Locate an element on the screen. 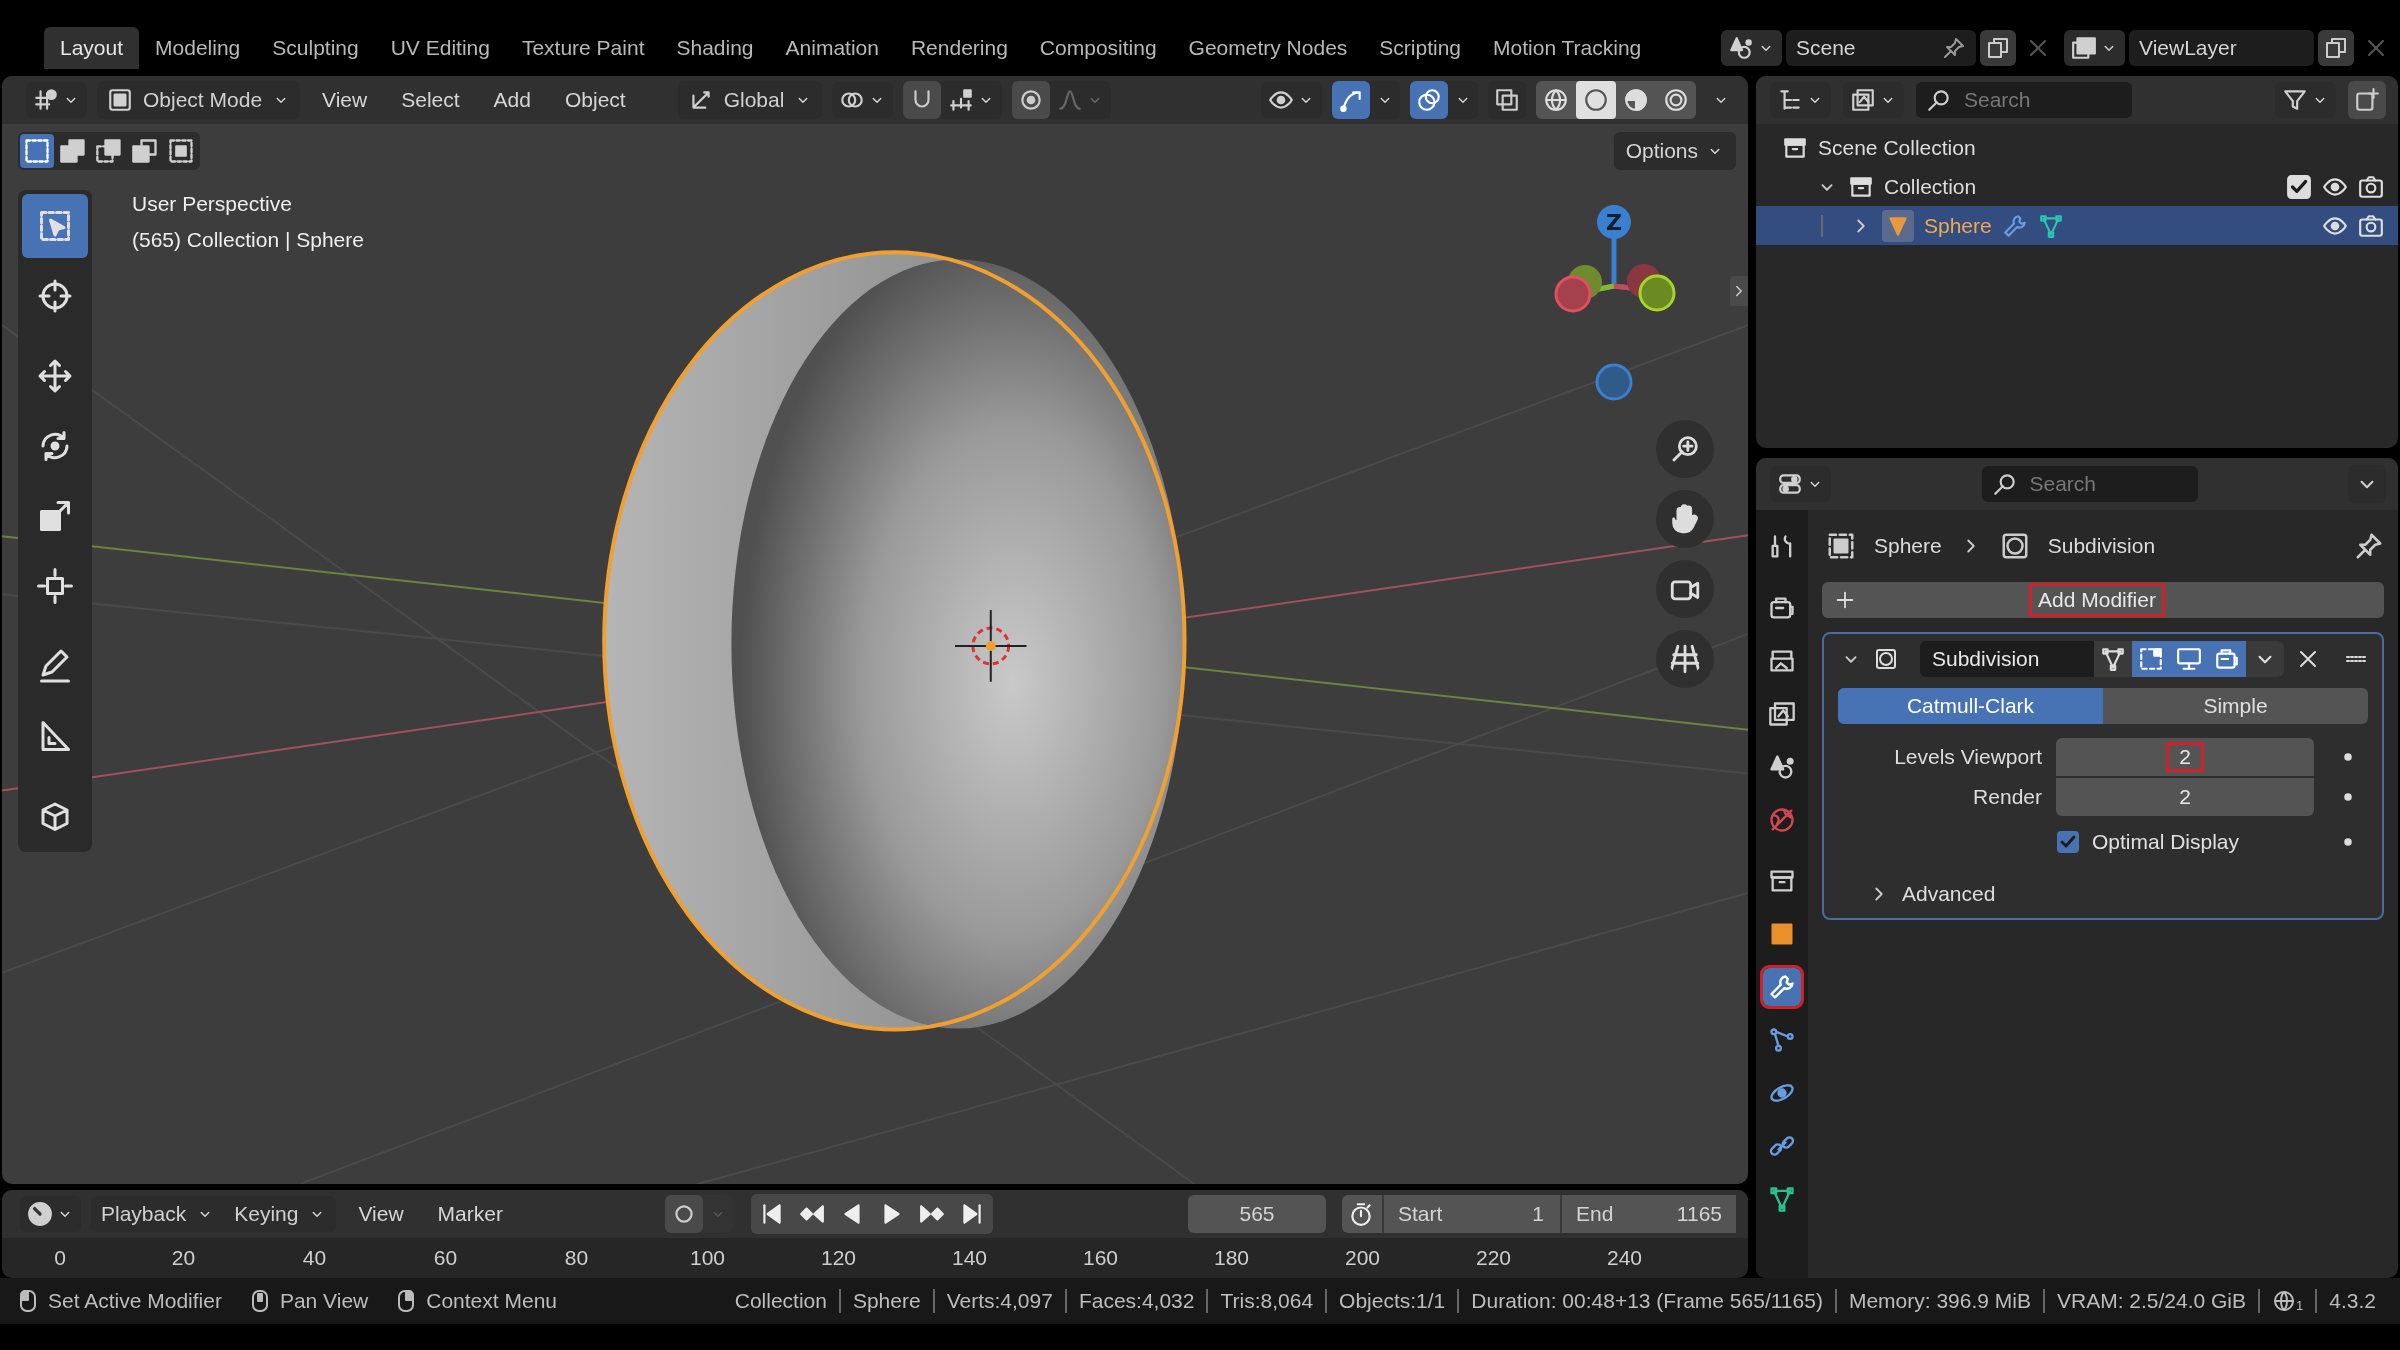 This screenshot has width=2400, height=1350. current-frame-field: 565 is located at coordinates (1257, 1214).